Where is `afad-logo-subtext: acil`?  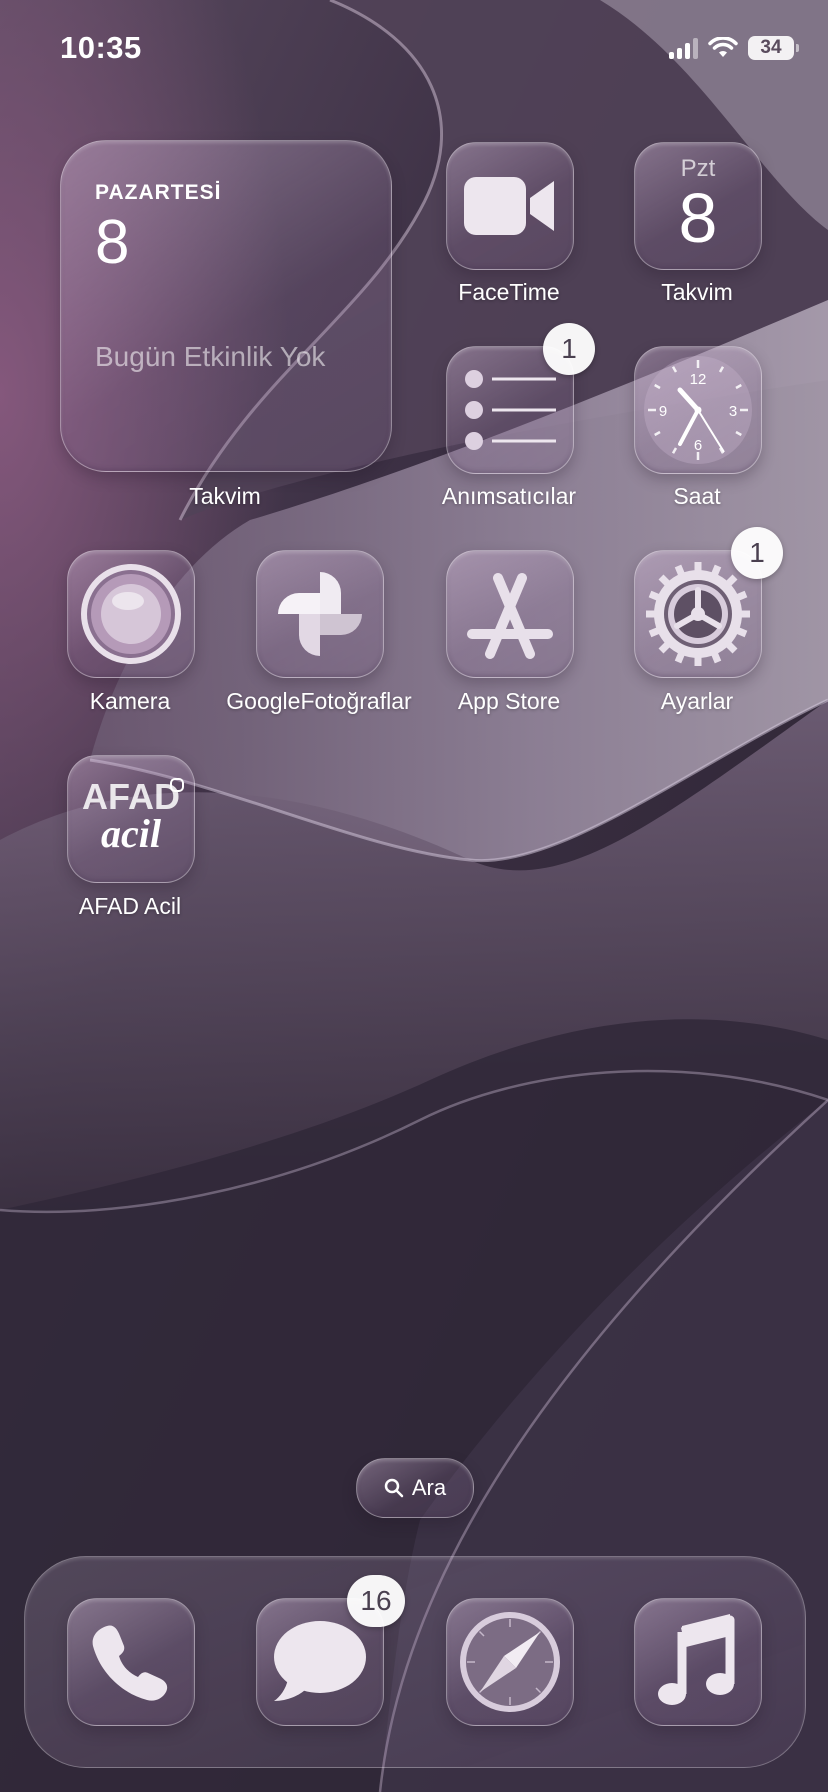
afad-logo-subtext: acil is located at coordinates (131, 833).